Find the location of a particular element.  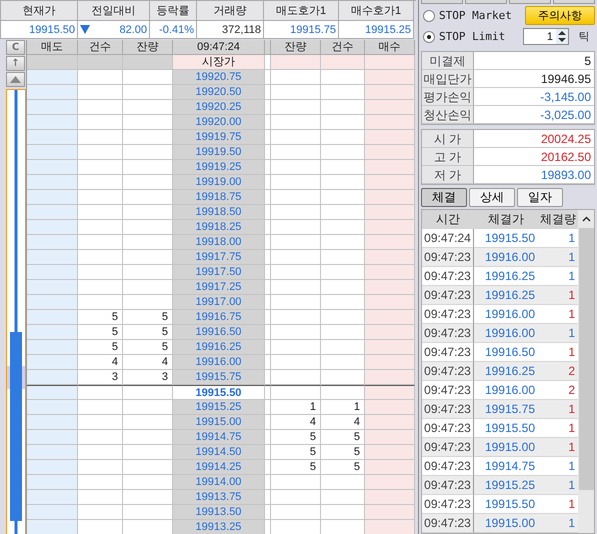

price-level: 19914.00 is located at coordinates (219, 482).